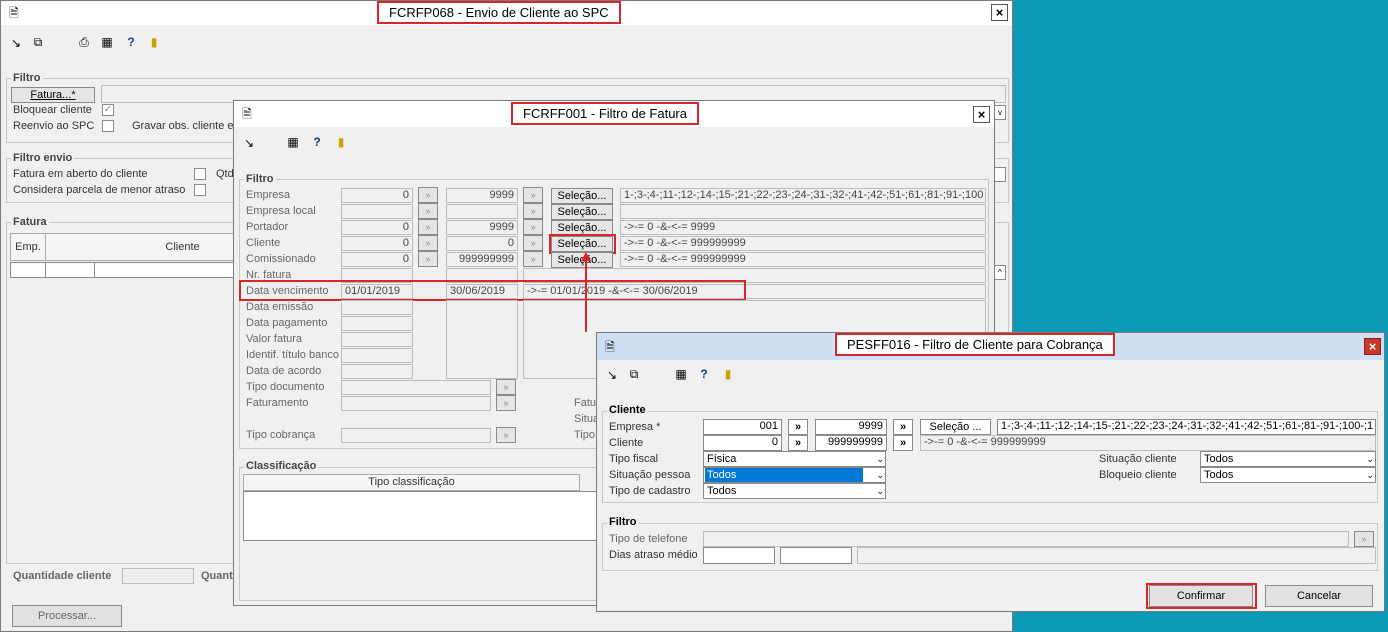 The height and width of the screenshot is (632, 1388). I want to click on situacao-cliente-value: Todos, so click(1219, 459).